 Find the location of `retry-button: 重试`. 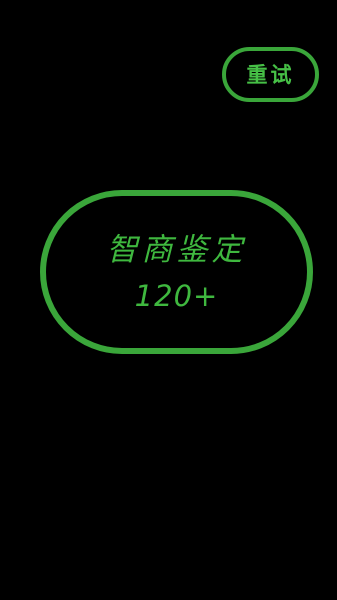

retry-button: 重试 is located at coordinates (270, 74).